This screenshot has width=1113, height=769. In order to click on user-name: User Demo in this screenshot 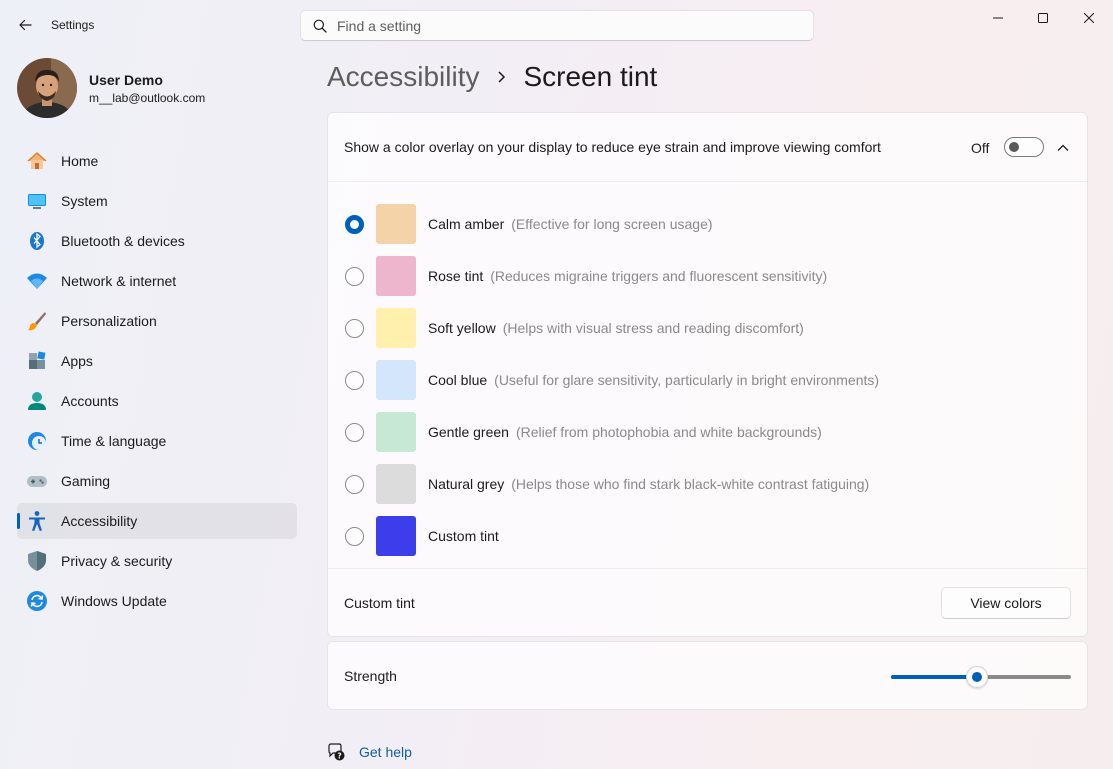, I will do `click(126, 79)`.